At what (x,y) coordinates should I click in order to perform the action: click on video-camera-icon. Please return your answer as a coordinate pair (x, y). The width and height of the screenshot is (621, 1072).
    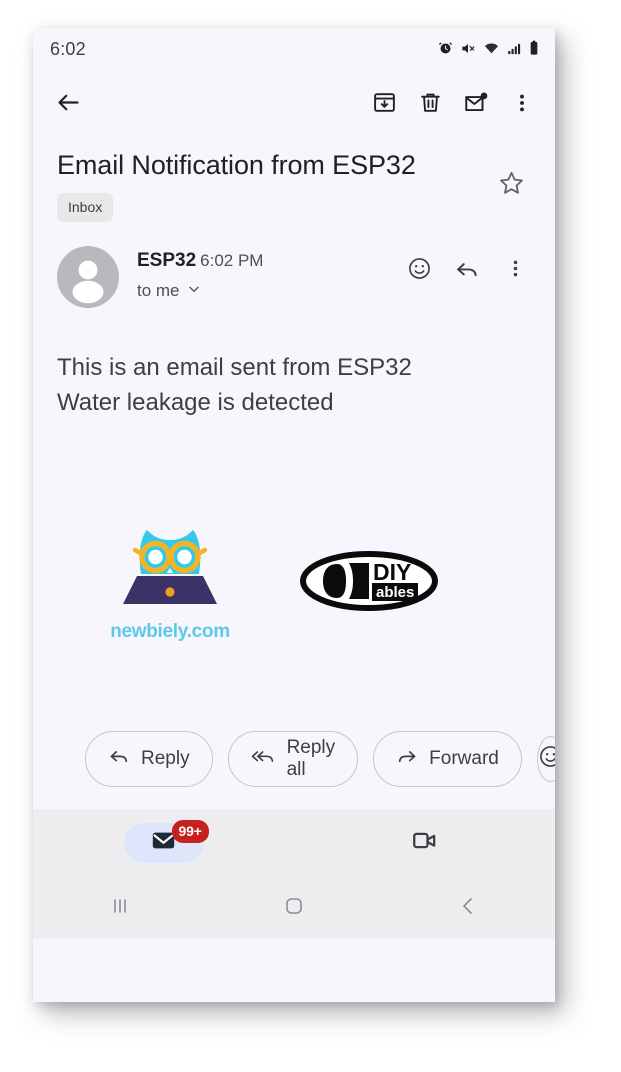
    Looking at the image, I should click on (424, 843).